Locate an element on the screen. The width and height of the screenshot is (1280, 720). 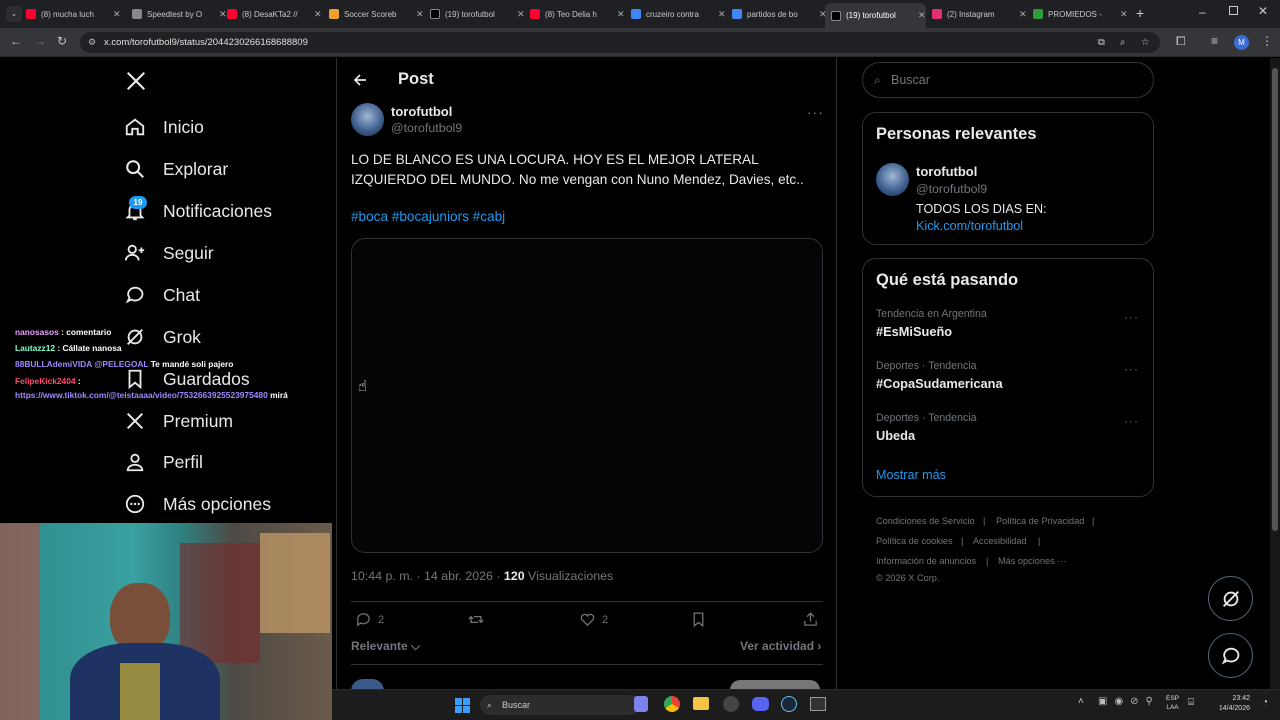
post-more-icon: ··· is located at coordinates (815, 112).